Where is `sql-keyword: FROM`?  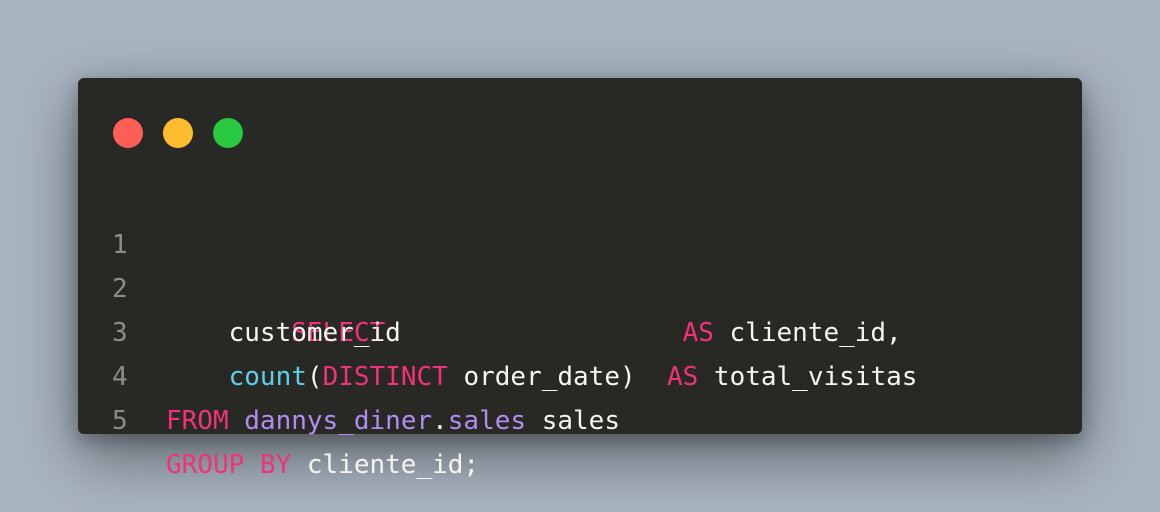 sql-keyword: FROM is located at coordinates (197, 421).